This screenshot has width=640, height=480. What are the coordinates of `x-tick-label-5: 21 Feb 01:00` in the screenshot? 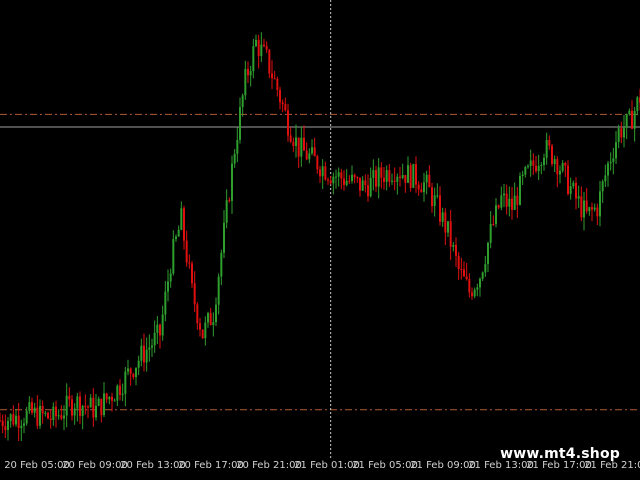 It's located at (327, 465).